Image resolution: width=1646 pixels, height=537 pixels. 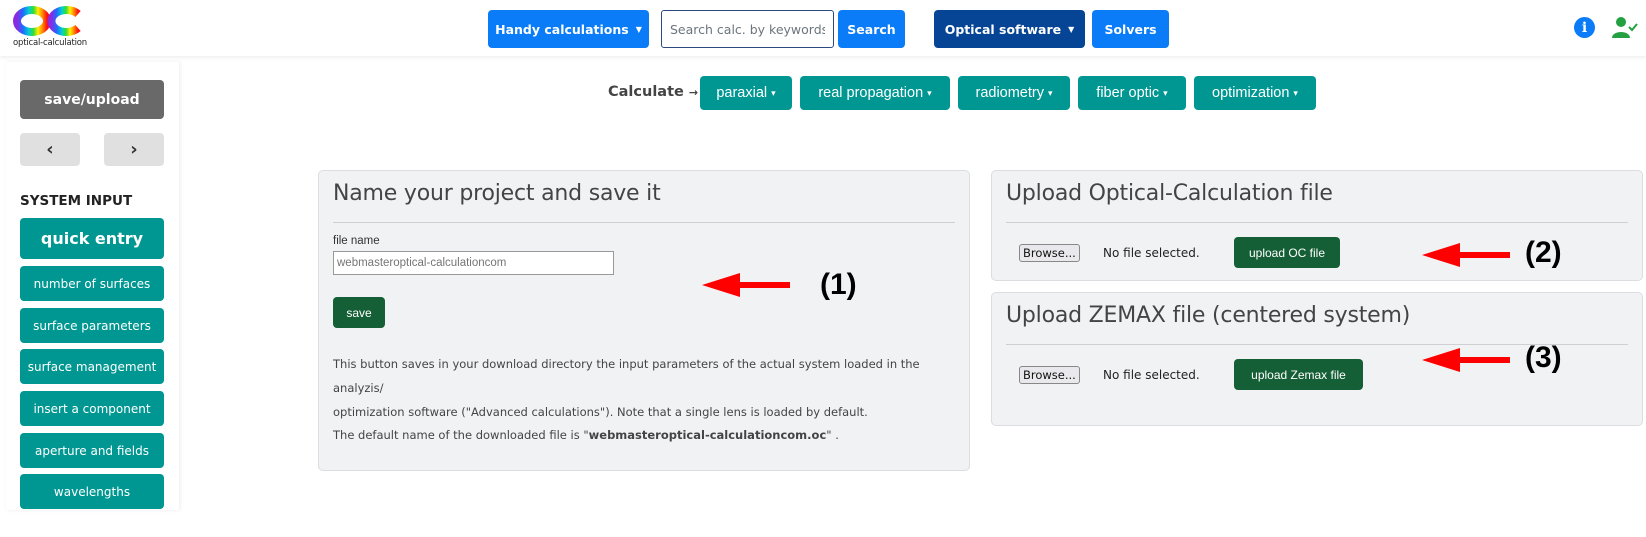 I want to click on chevron-left-icon: ‹, so click(x=50, y=149).